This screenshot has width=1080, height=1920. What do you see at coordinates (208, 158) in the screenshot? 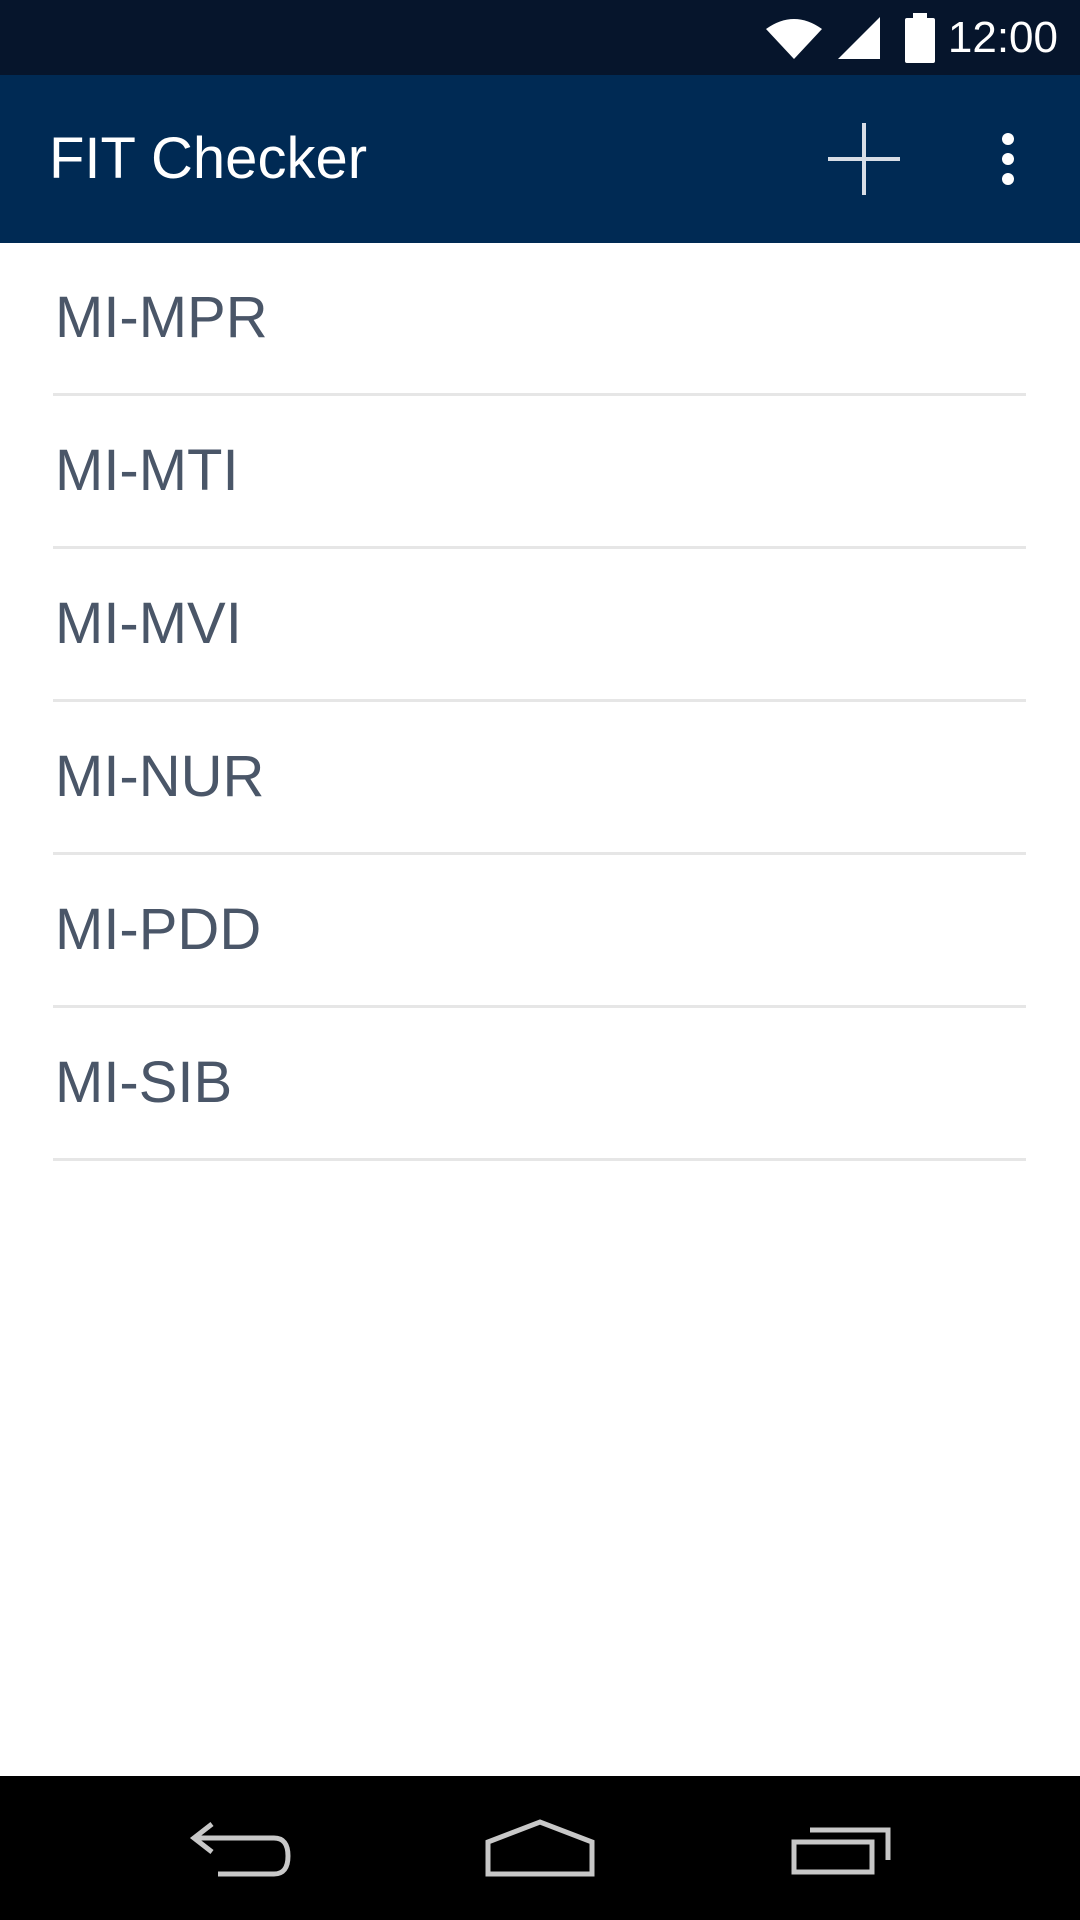
I see `app-title: FIT Checker` at bounding box center [208, 158].